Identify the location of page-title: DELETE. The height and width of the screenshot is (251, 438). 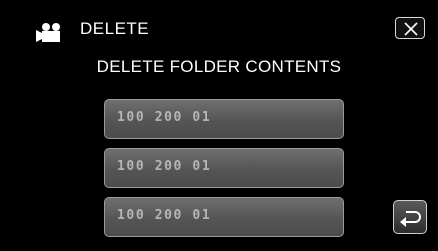
(115, 28).